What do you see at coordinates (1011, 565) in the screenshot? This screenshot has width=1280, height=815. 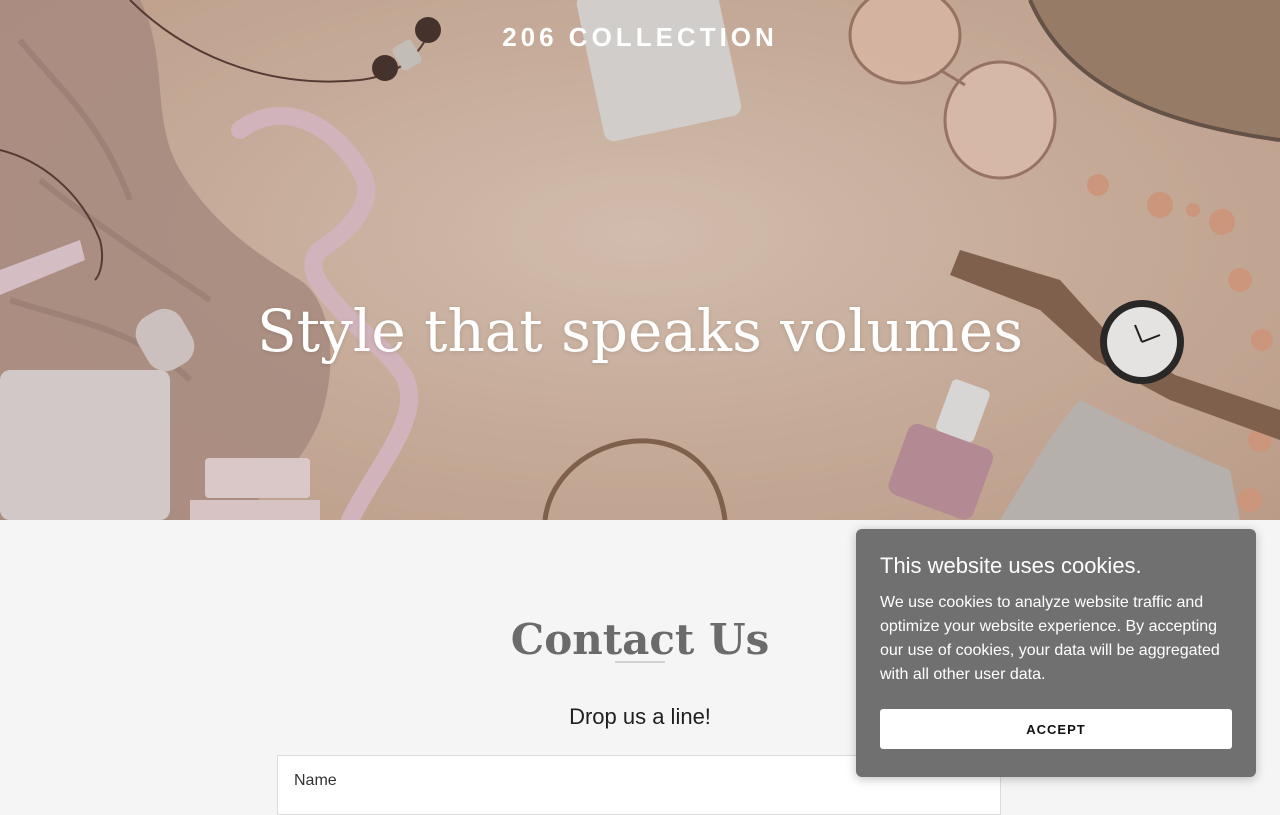 I see `cookie-title: This website uses cookies.` at bounding box center [1011, 565].